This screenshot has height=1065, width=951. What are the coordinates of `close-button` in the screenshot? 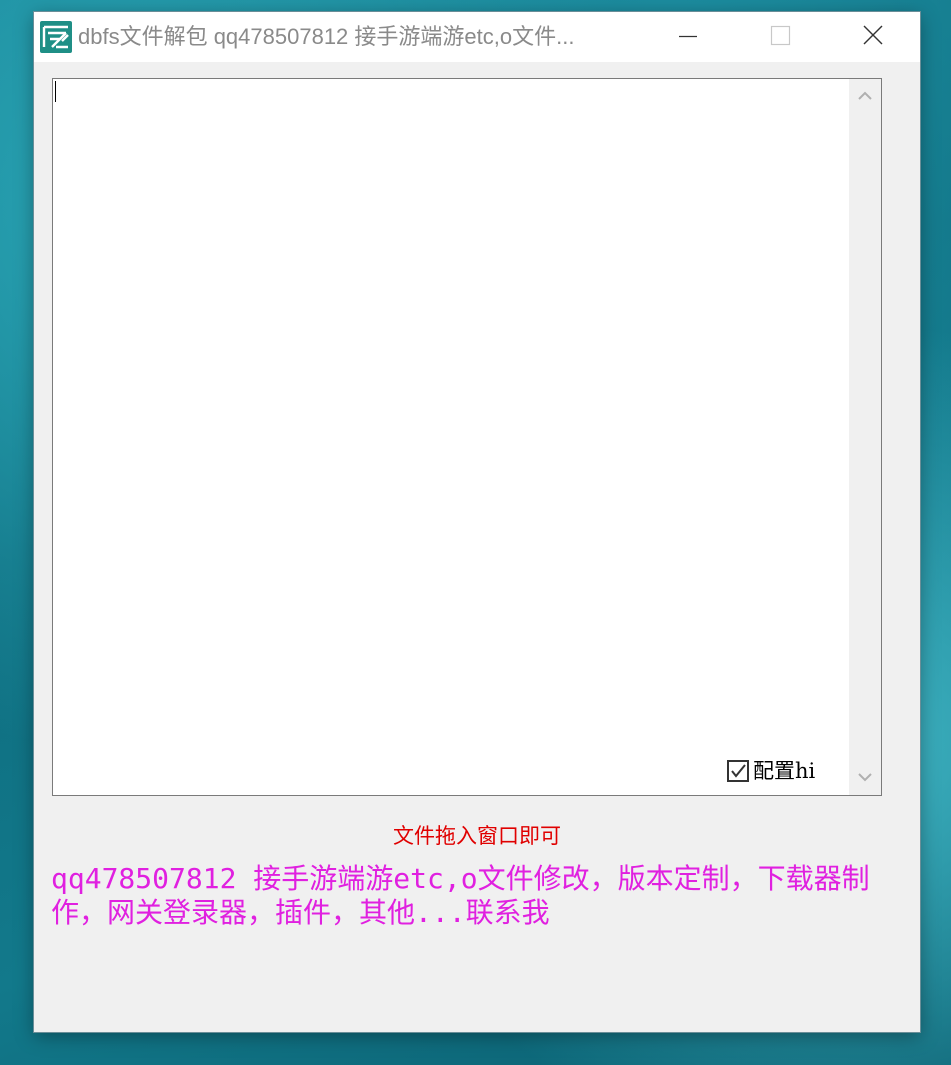 It's located at (873, 37).